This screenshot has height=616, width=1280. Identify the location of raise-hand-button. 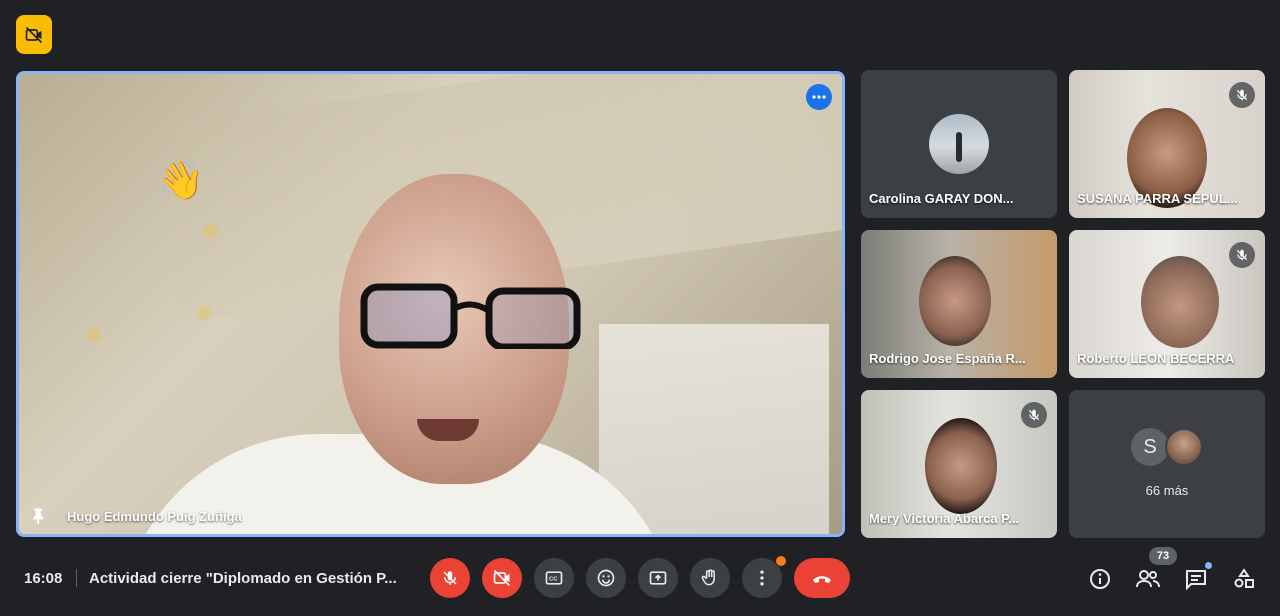
(710, 578).